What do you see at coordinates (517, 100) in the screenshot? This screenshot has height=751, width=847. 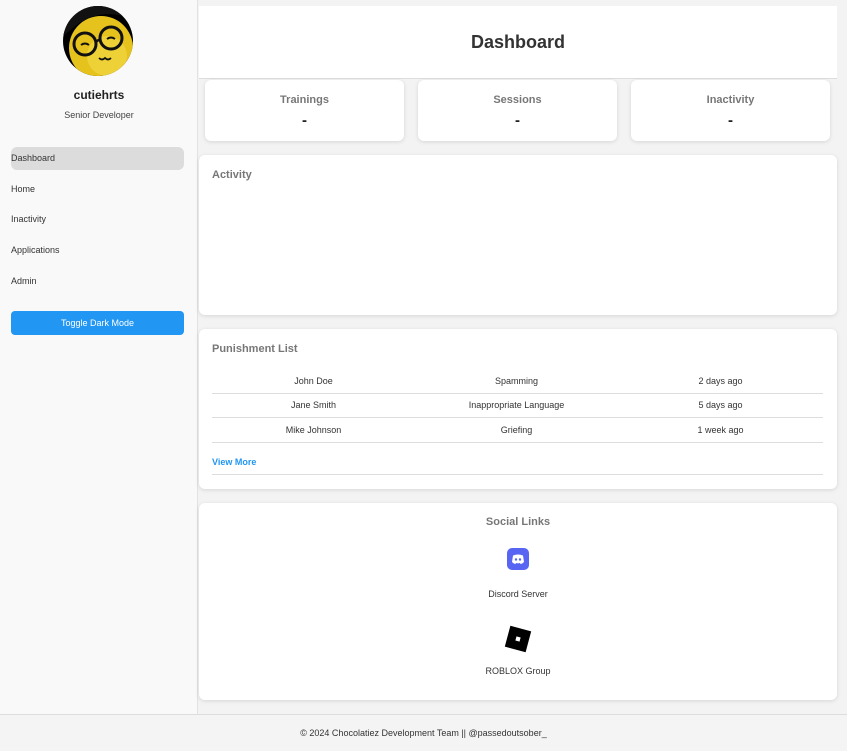 I see `stat-label: Sessions` at bounding box center [517, 100].